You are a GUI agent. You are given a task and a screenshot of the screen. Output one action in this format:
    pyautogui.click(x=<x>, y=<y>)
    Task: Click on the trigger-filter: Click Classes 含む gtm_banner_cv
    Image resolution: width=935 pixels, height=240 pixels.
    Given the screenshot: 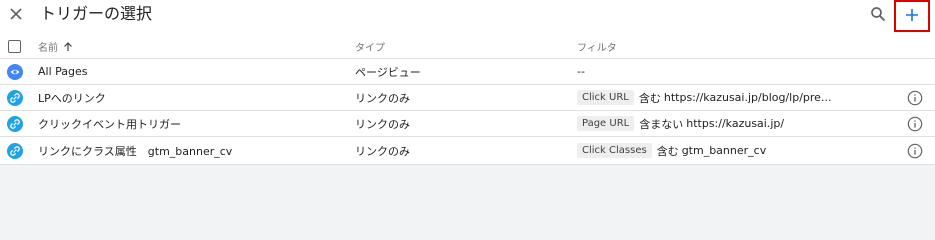 What is the action you would take?
    pyautogui.click(x=671, y=150)
    